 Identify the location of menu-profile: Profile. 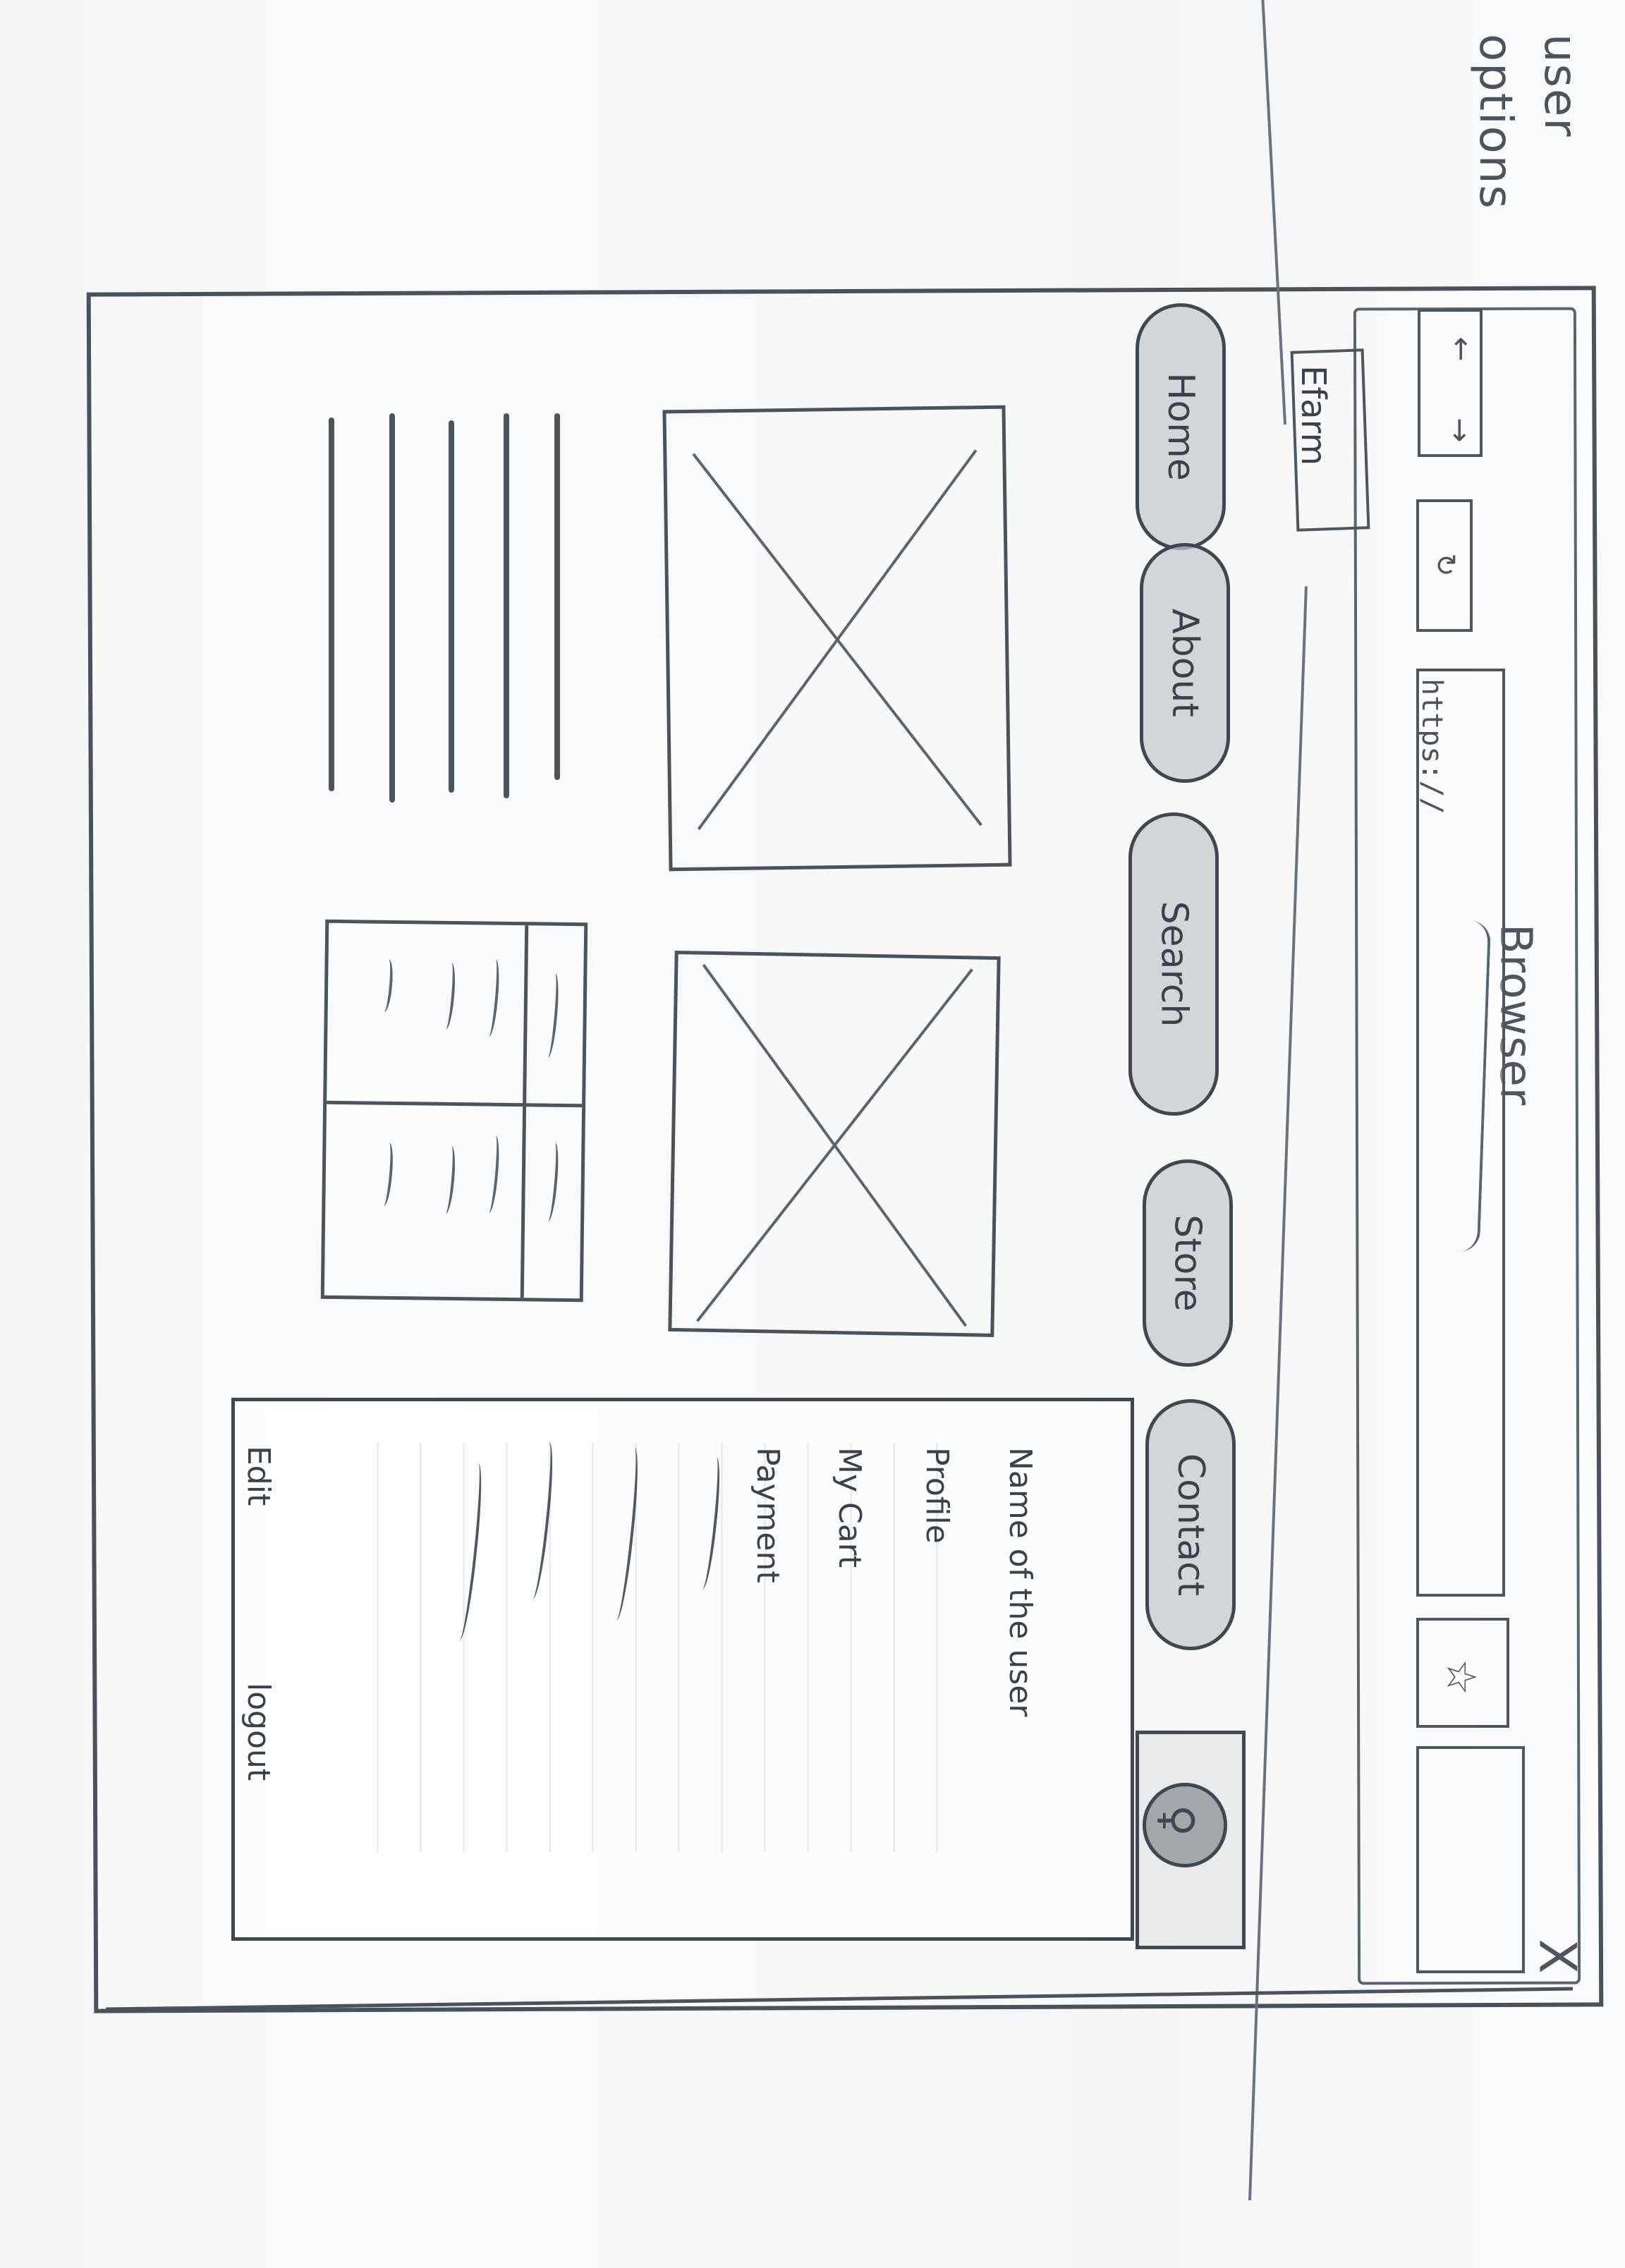
(937, 1495).